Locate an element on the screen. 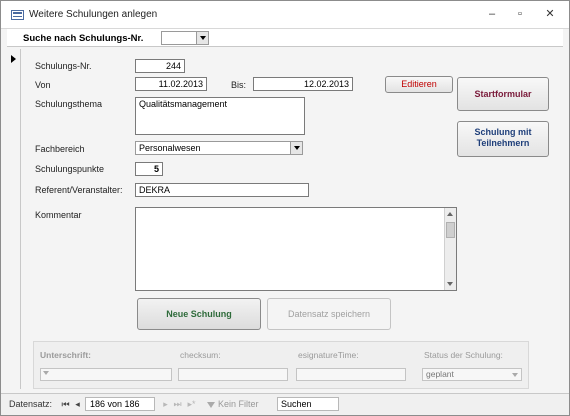  kommentar-scrollbar is located at coordinates (450, 249).